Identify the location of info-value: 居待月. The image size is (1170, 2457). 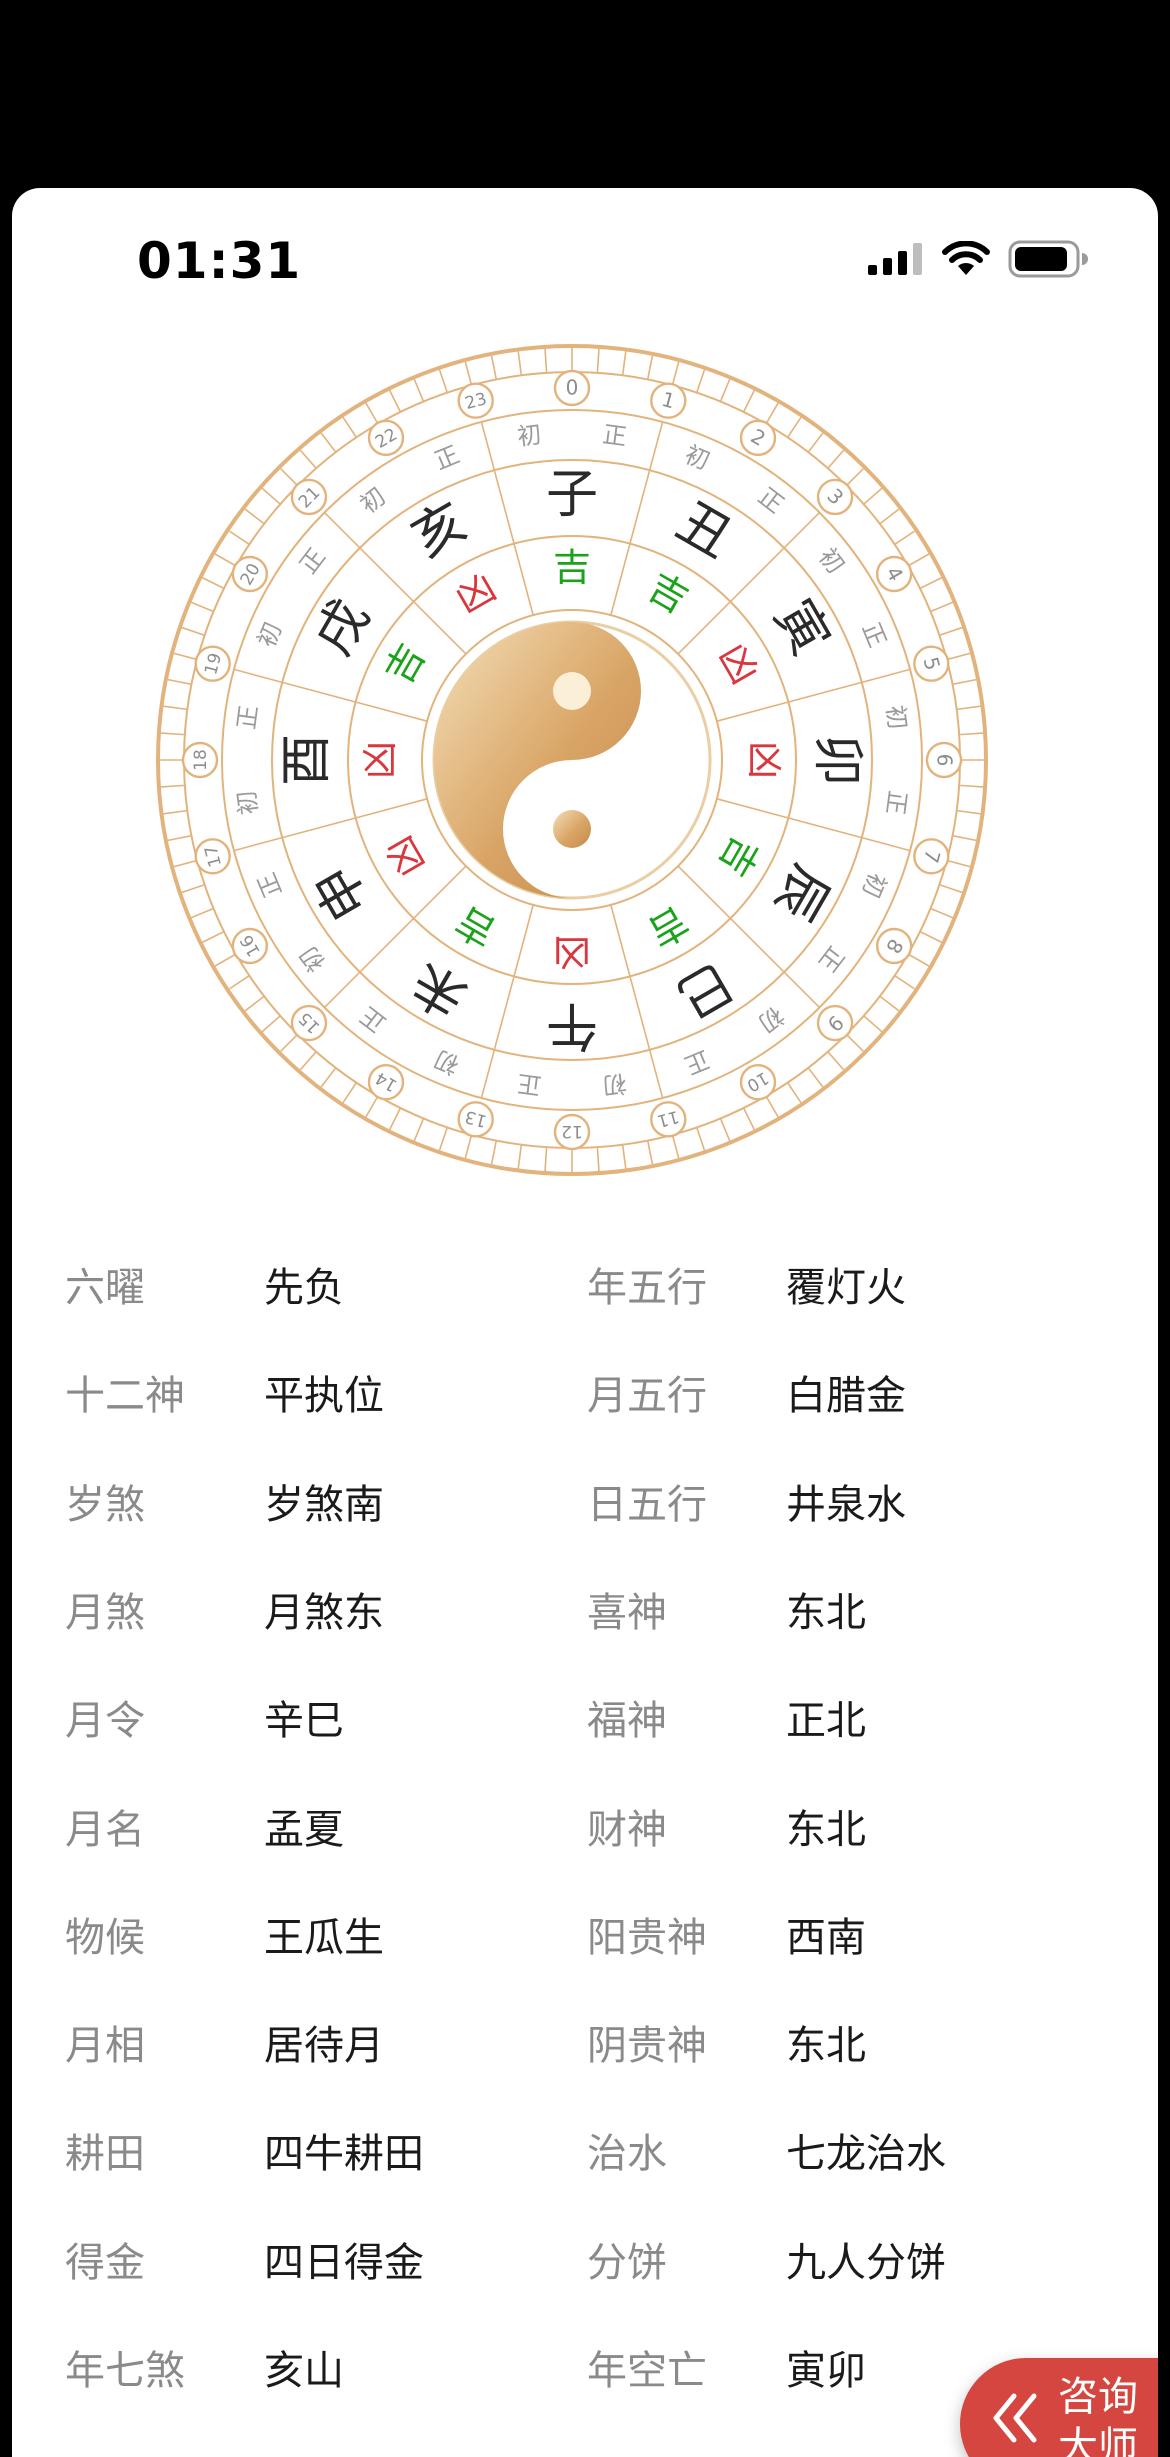
(324, 2046).